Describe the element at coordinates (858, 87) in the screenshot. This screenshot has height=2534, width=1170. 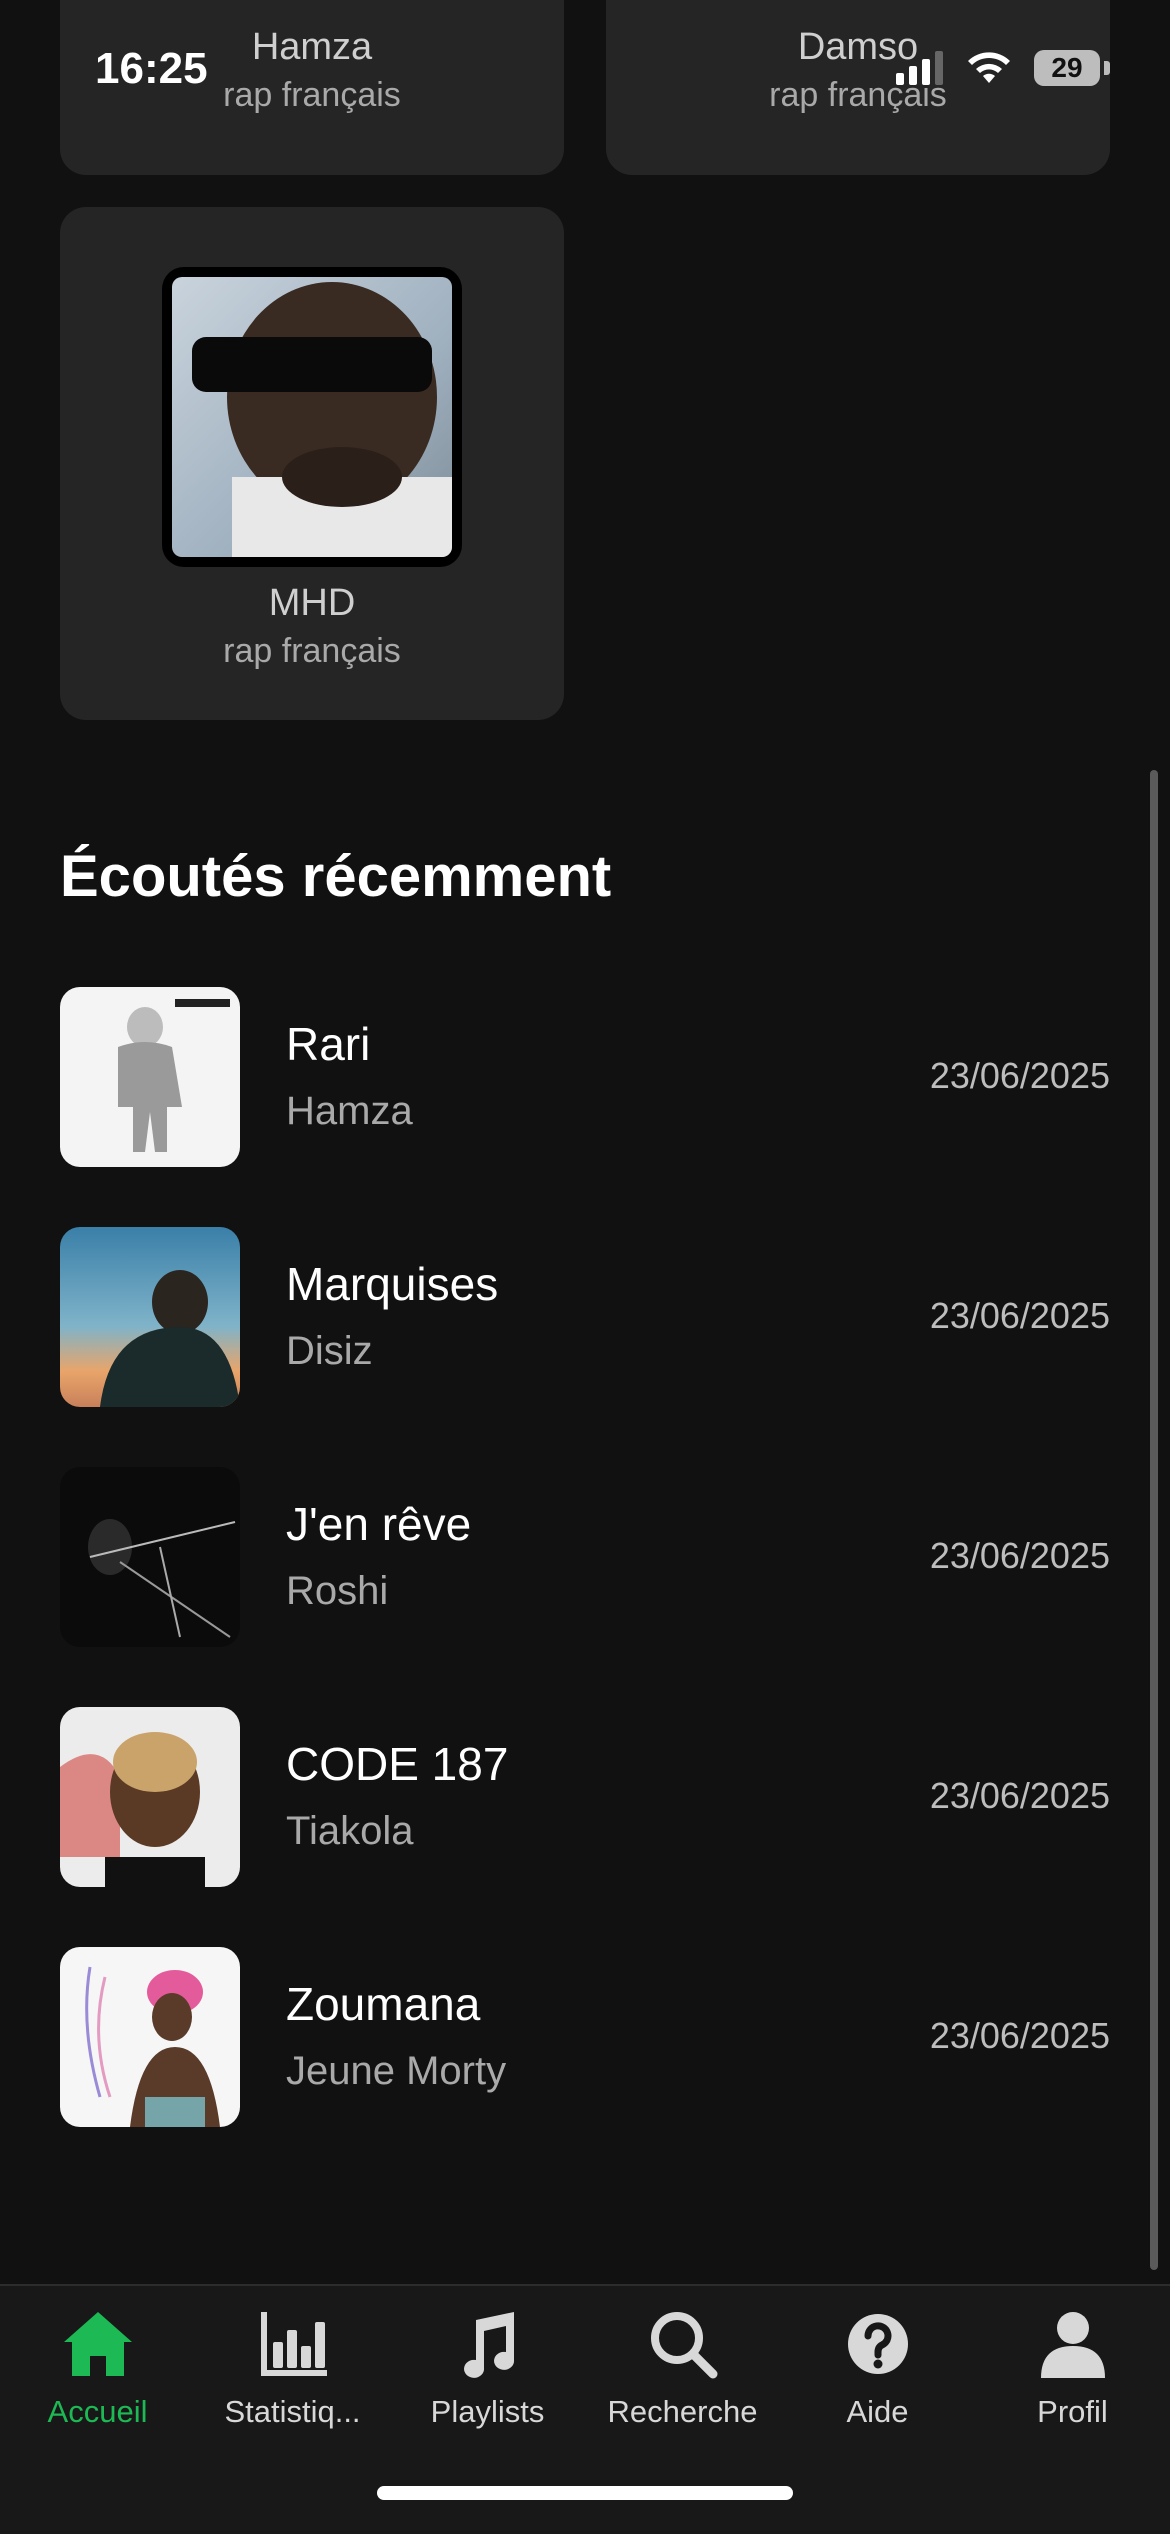
I see `artist-card-damso: Damso rap français` at that location.